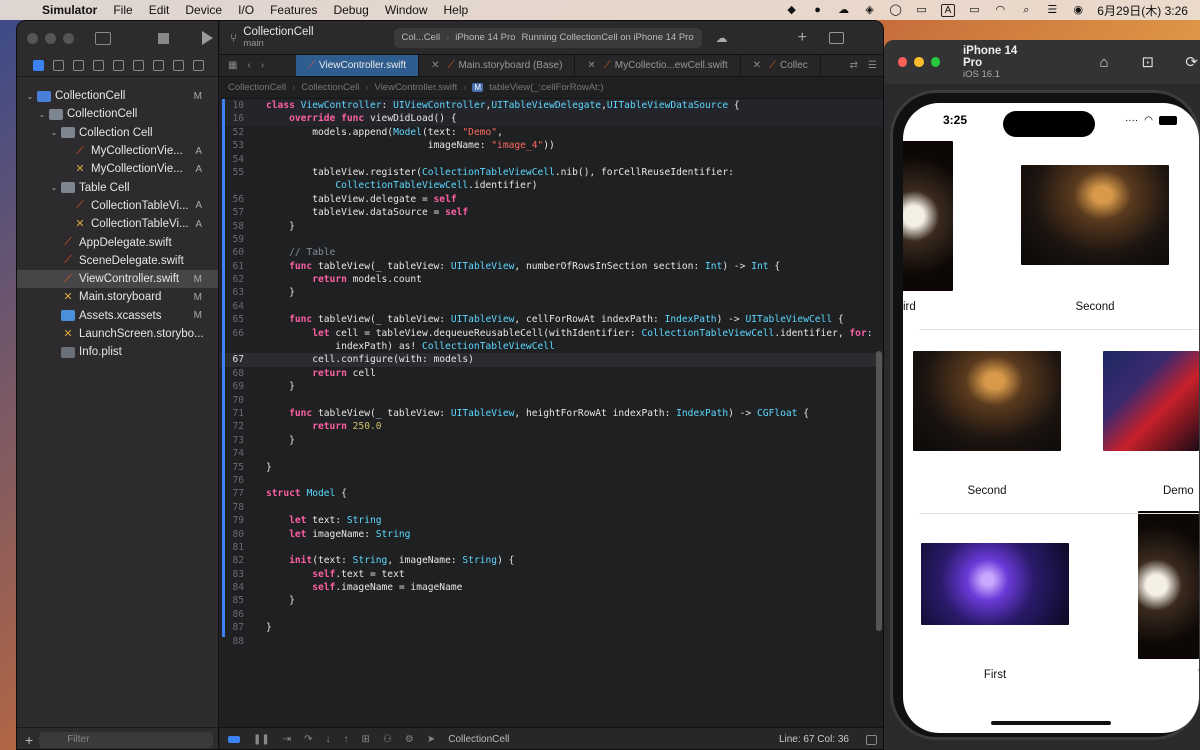 The height and width of the screenshot is (750, 1200). What do you see at coordinates (32, 38) in the screenshot?
I see `close-window-button` at bounding box center [32, 38].